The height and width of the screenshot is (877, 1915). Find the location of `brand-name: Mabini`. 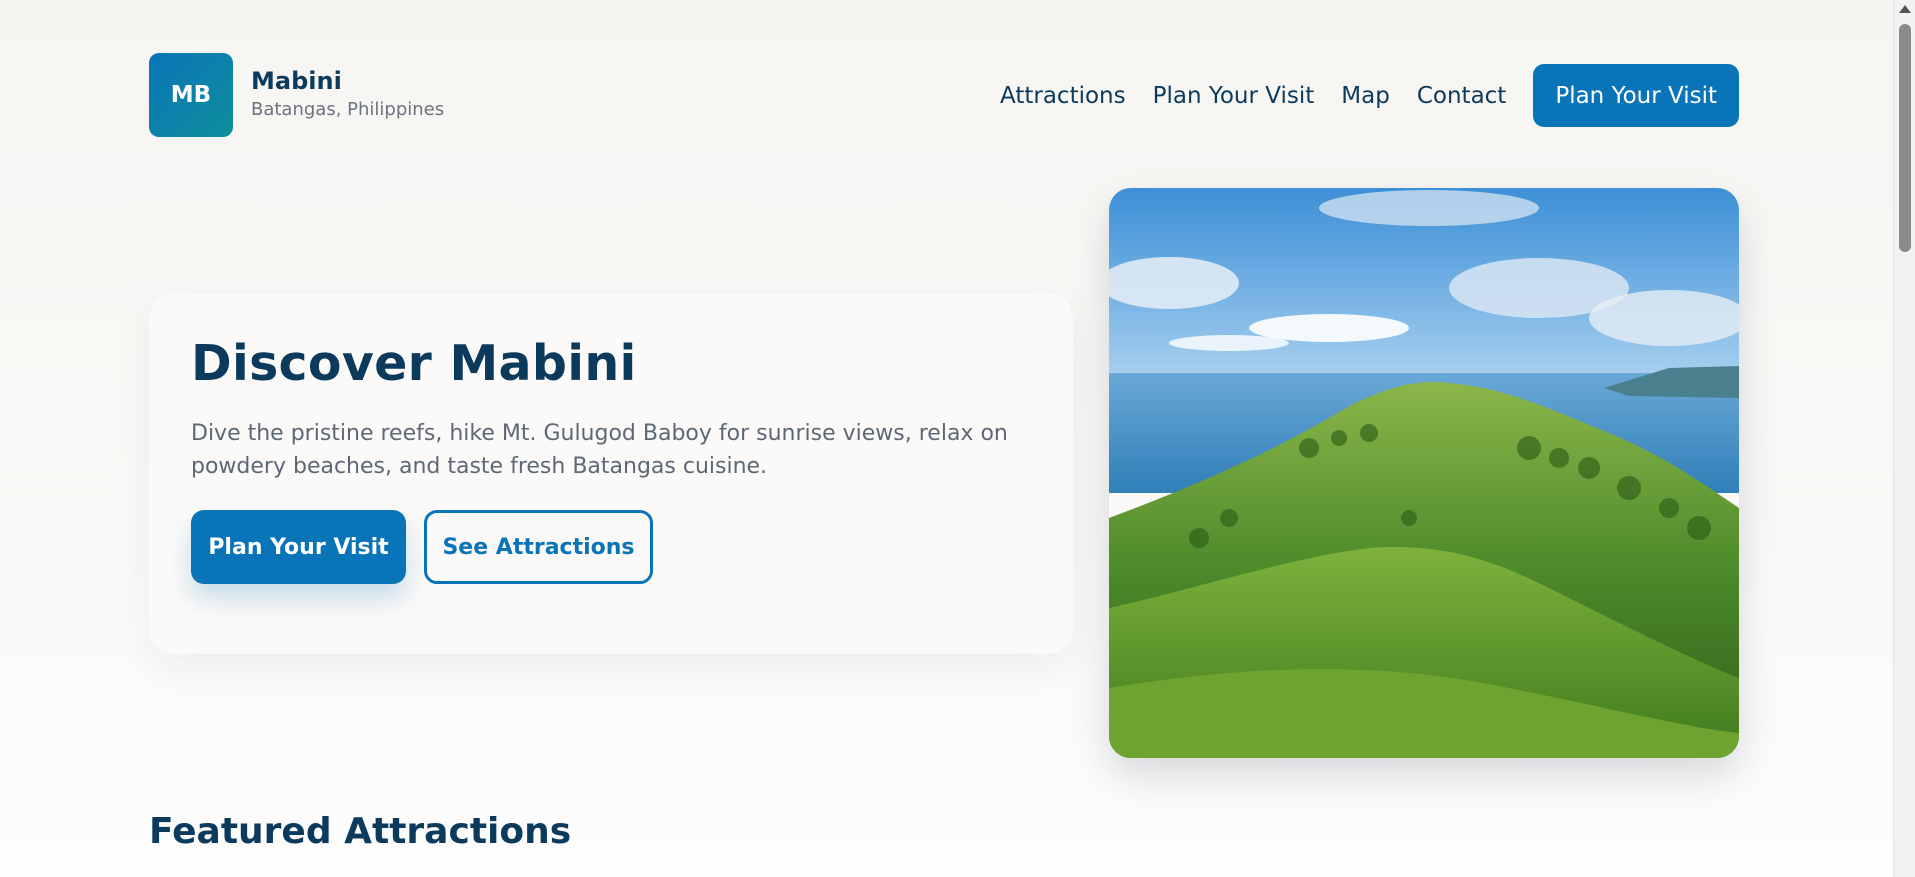

brand-name: Mabini is located at coordinates (296, 81).